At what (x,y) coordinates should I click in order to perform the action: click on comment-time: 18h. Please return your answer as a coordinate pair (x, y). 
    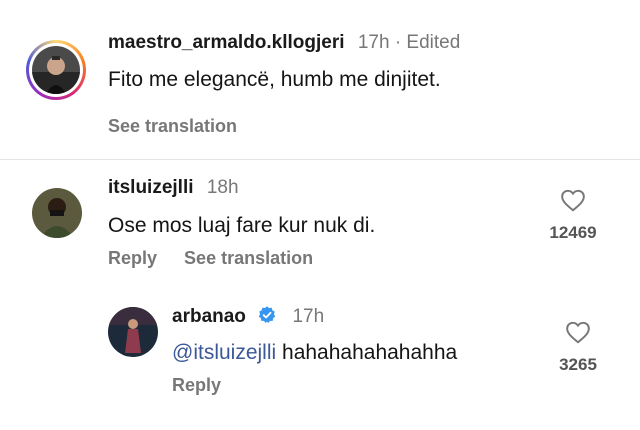
    Looking at the image, I should click on (222, 187).